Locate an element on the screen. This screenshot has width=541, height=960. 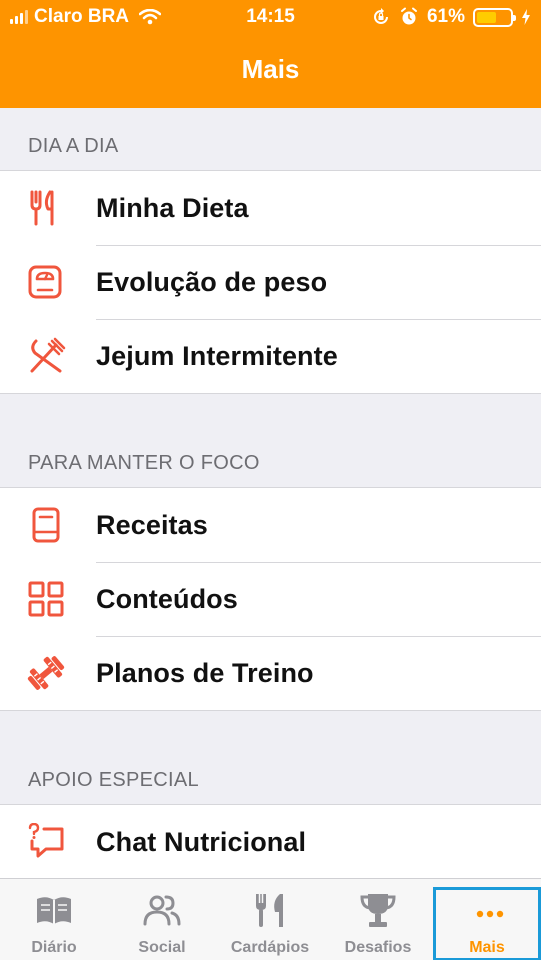
scale-icon is located at coordinates (45, 282).